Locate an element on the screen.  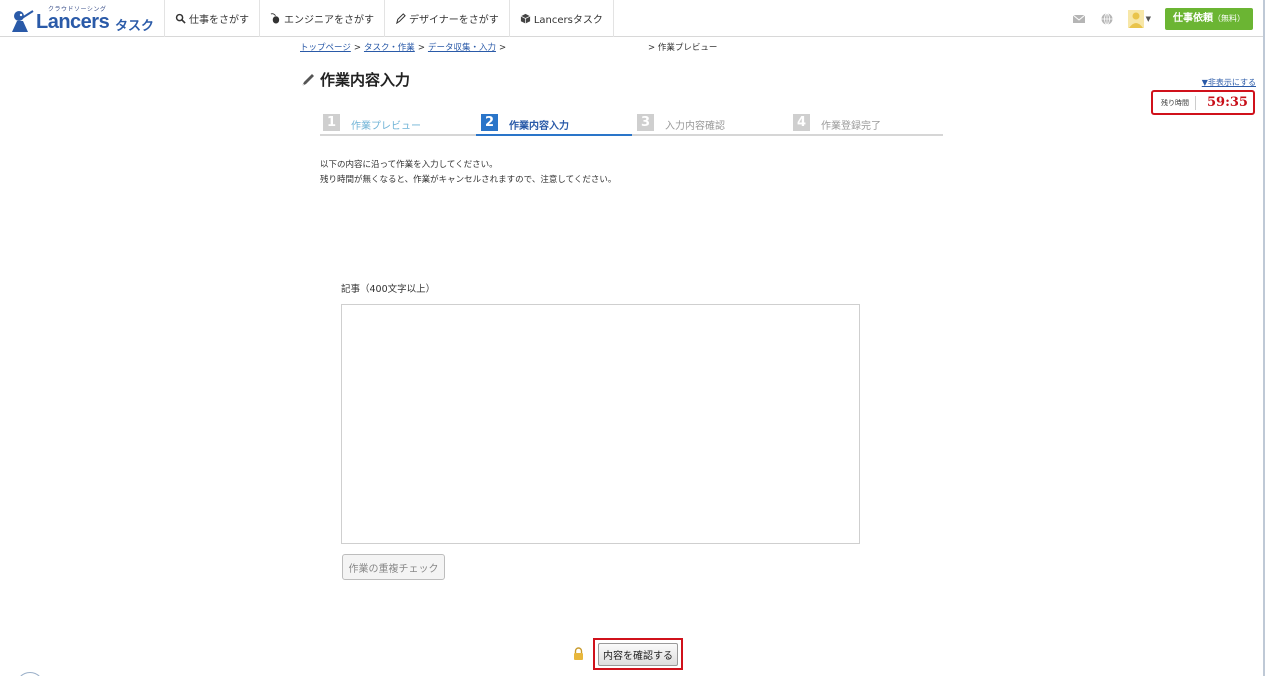
post-job-free-note: （無料） is located at coordinates (1229, 18).